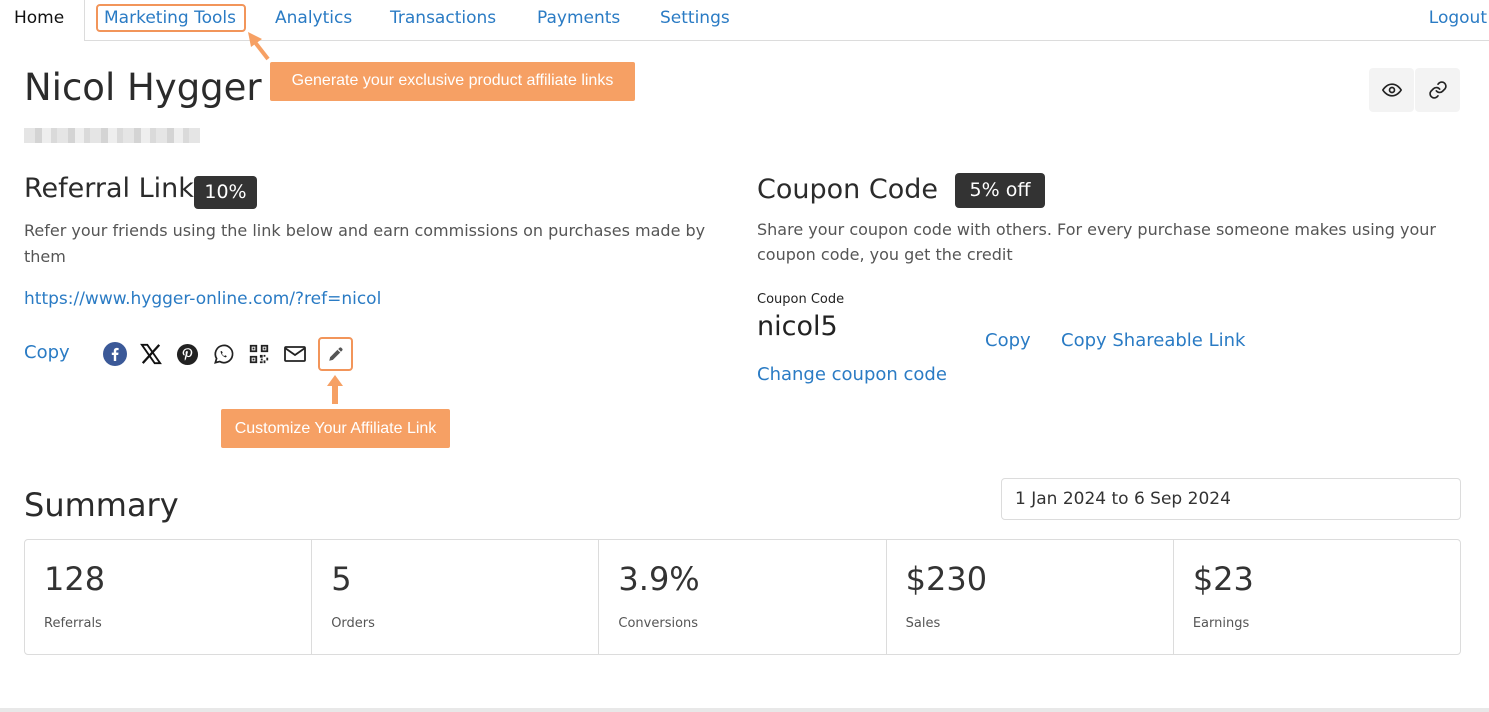 The image size is (1489, 712). What do you see at coordinates (169, 597) in the screenshot?
I see `stat-referrals: 128 Referrals` at bounding box center [169, 597].